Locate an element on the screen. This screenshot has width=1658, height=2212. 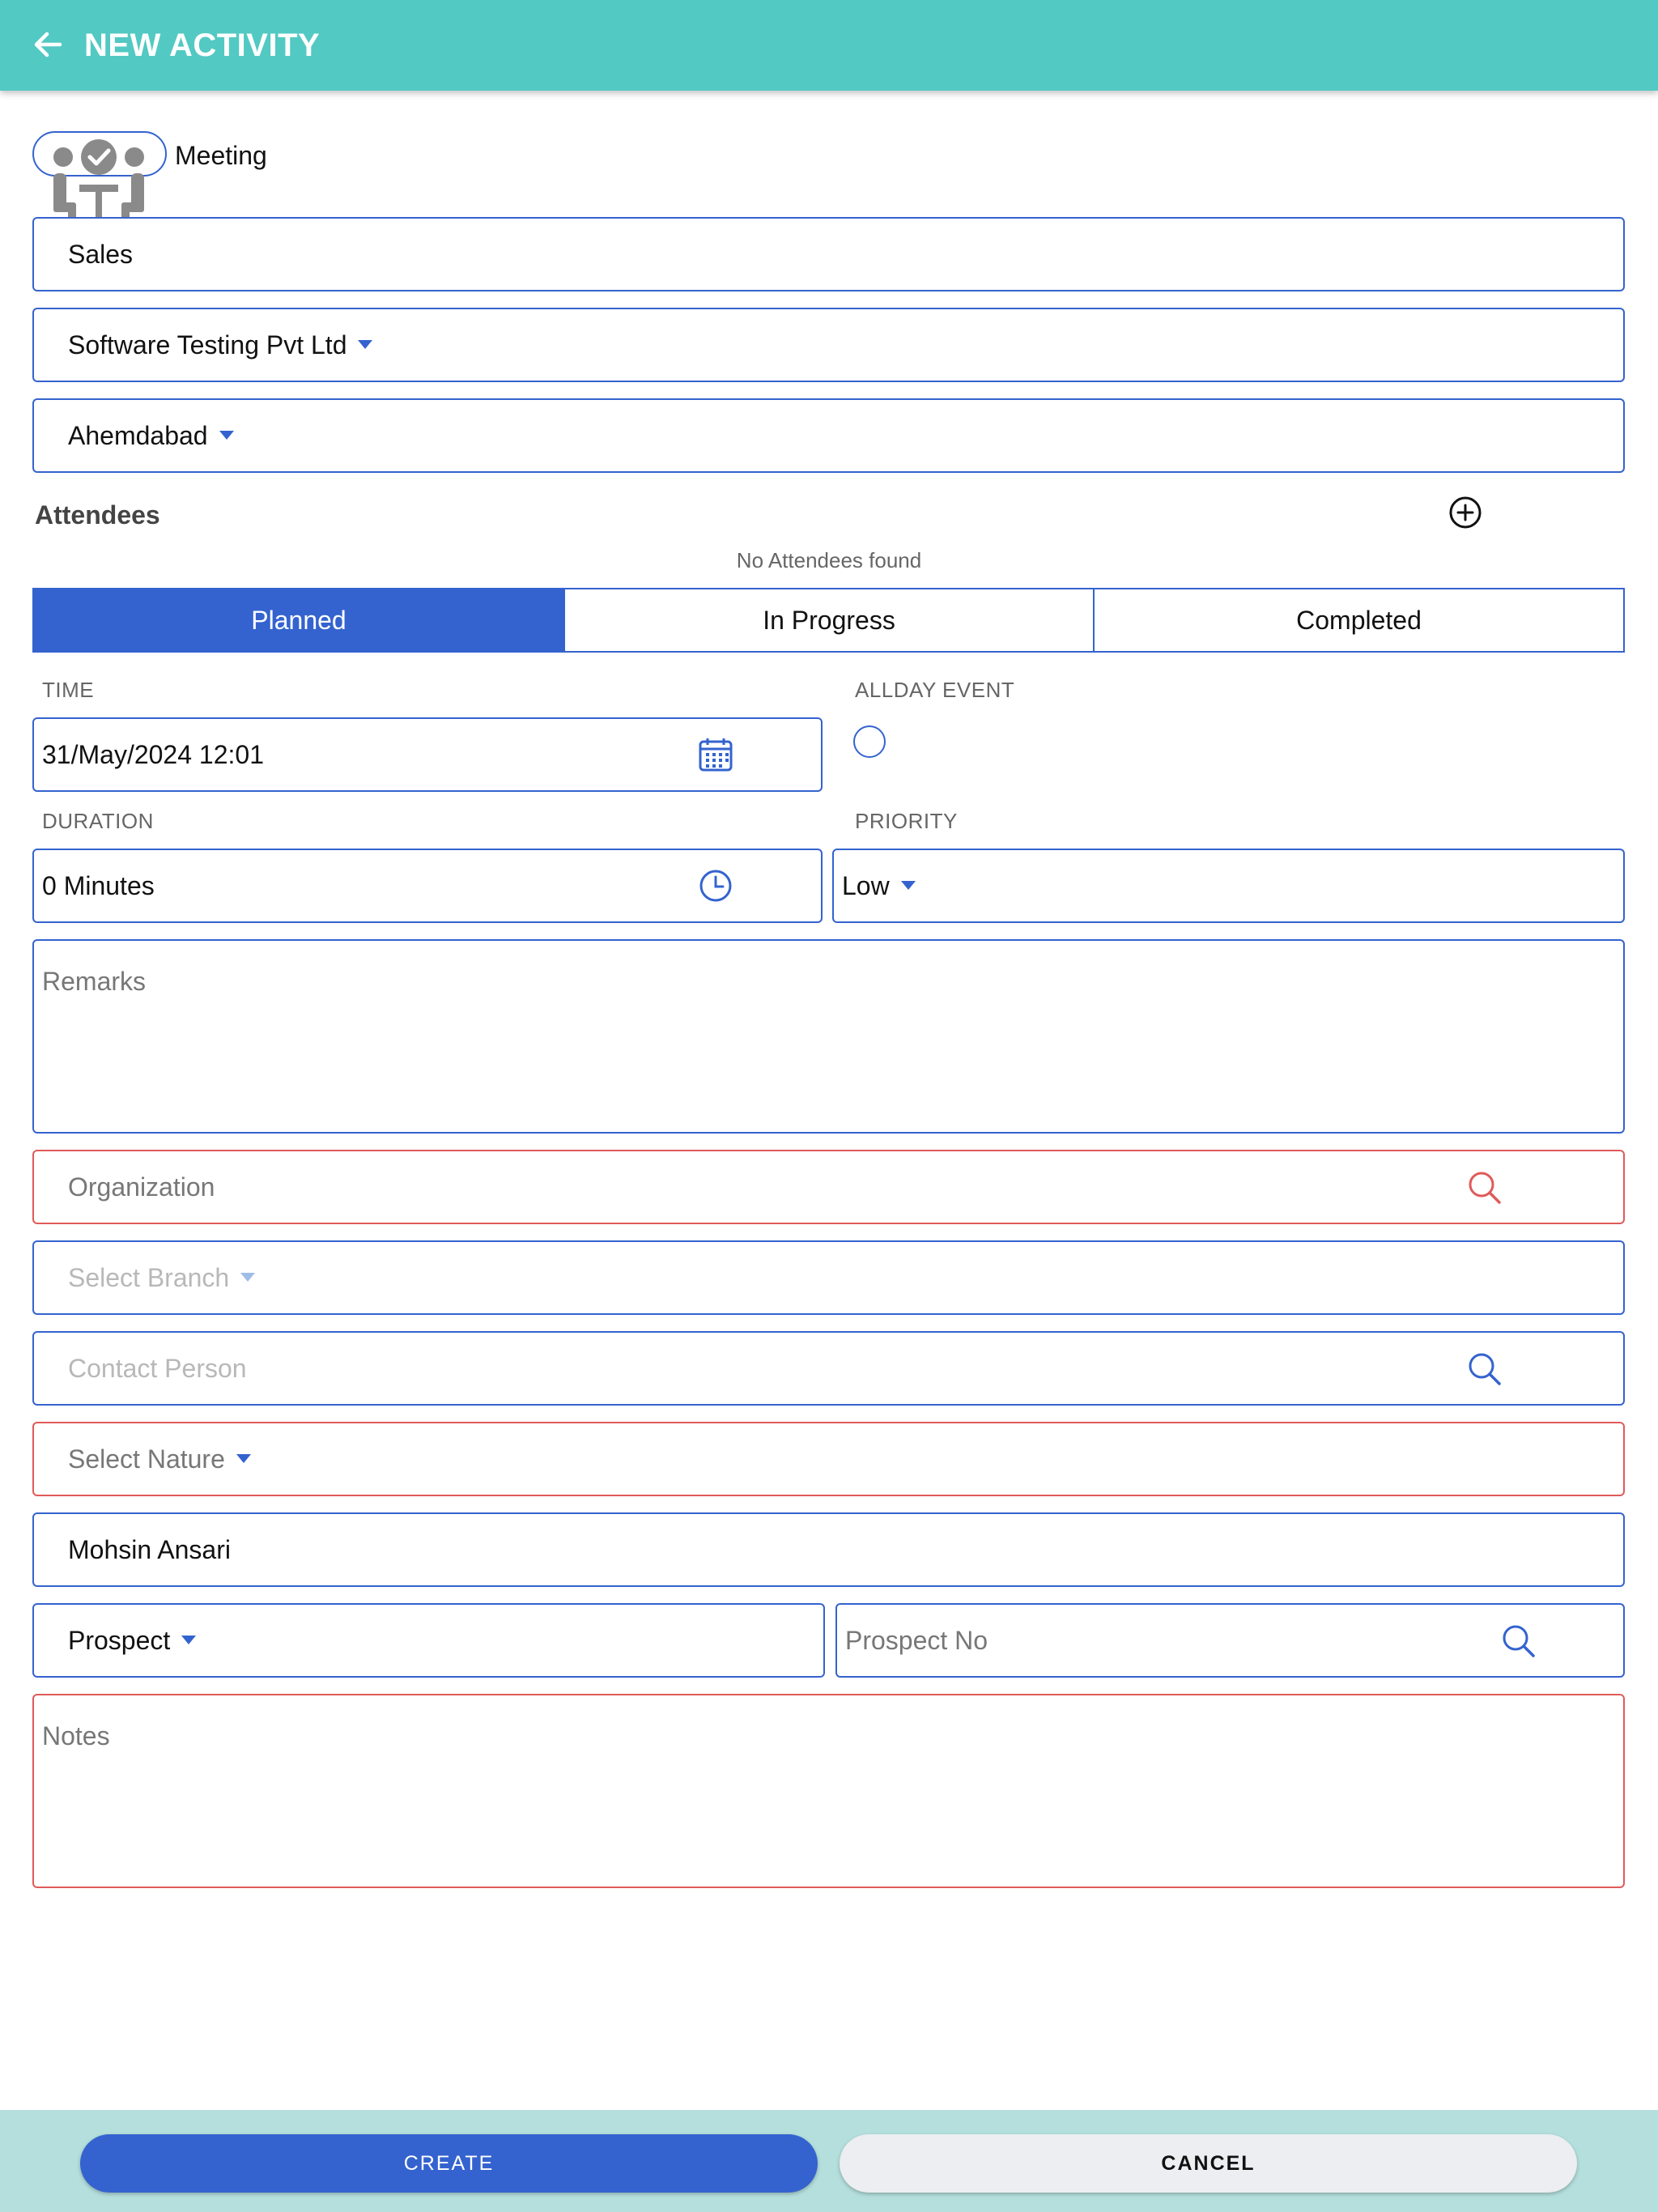
add-circle-icon is located at coordinates (1465, 513).